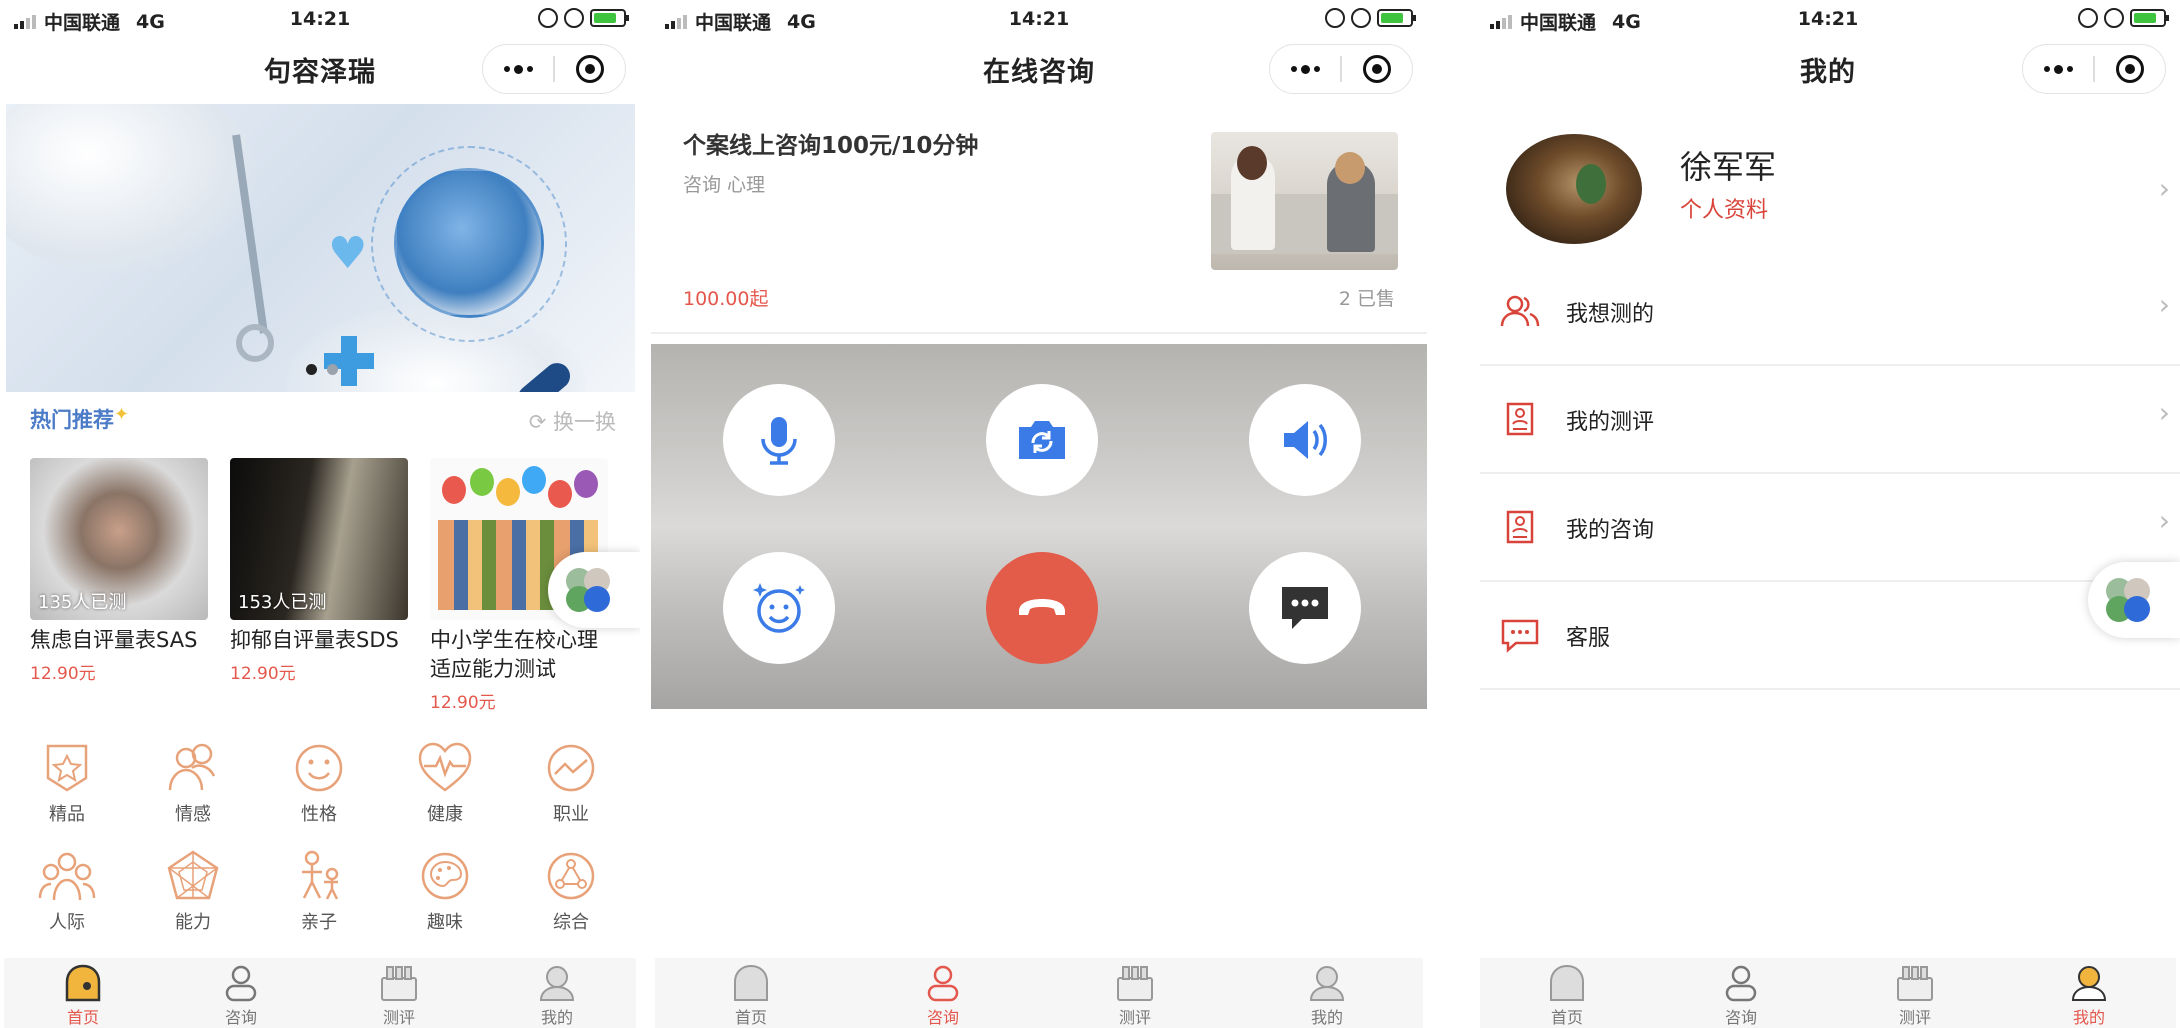  What do you see at coordinates (445, 767) in the screenshot?
I see `heart-pulse-icon` at bounding box center [445, 767].